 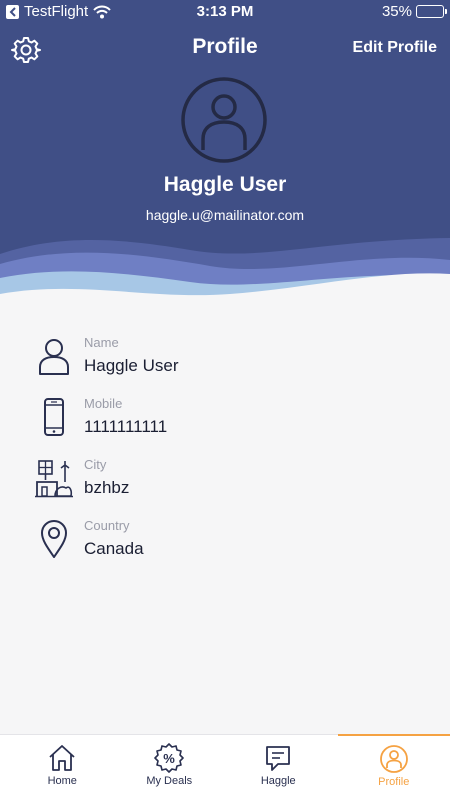 I want to click on info-label: Name, so click(x=101, y=342).